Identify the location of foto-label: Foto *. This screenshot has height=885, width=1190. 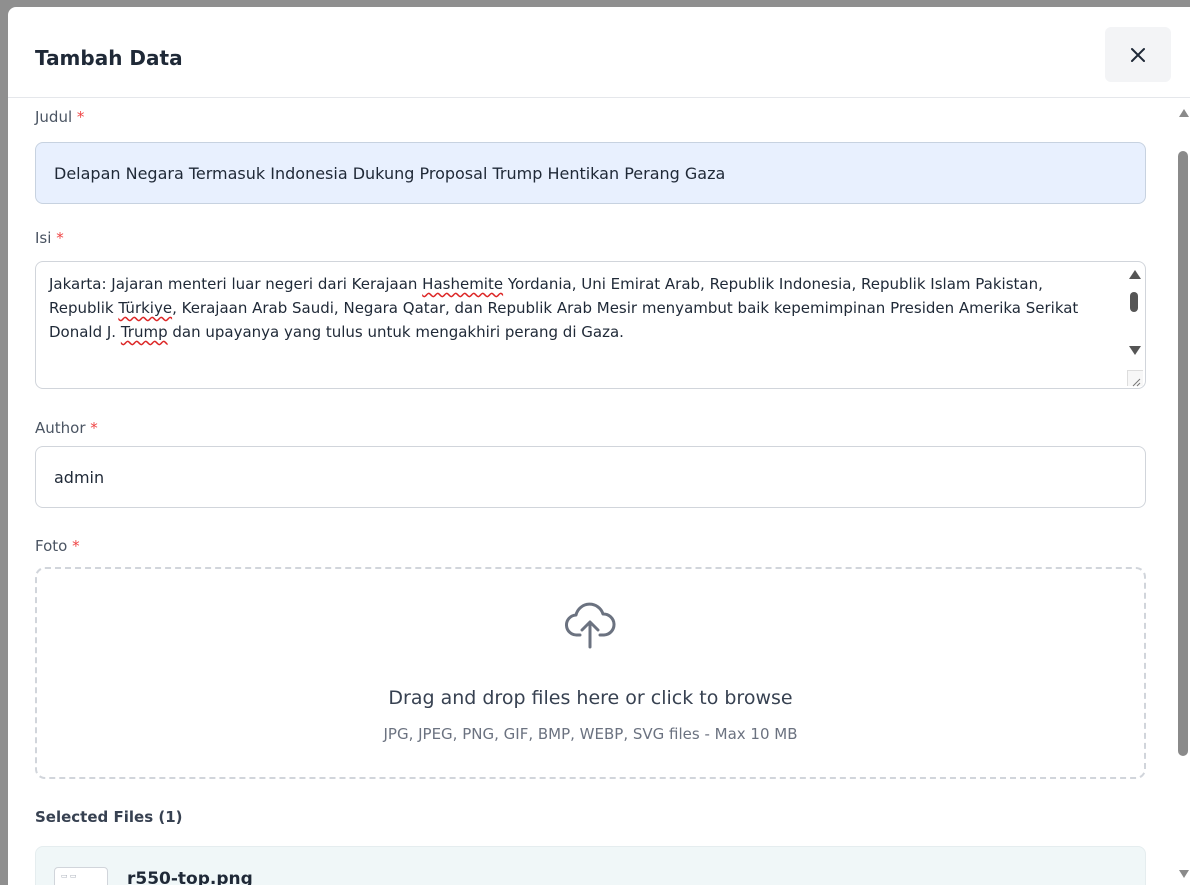
(57, 546).